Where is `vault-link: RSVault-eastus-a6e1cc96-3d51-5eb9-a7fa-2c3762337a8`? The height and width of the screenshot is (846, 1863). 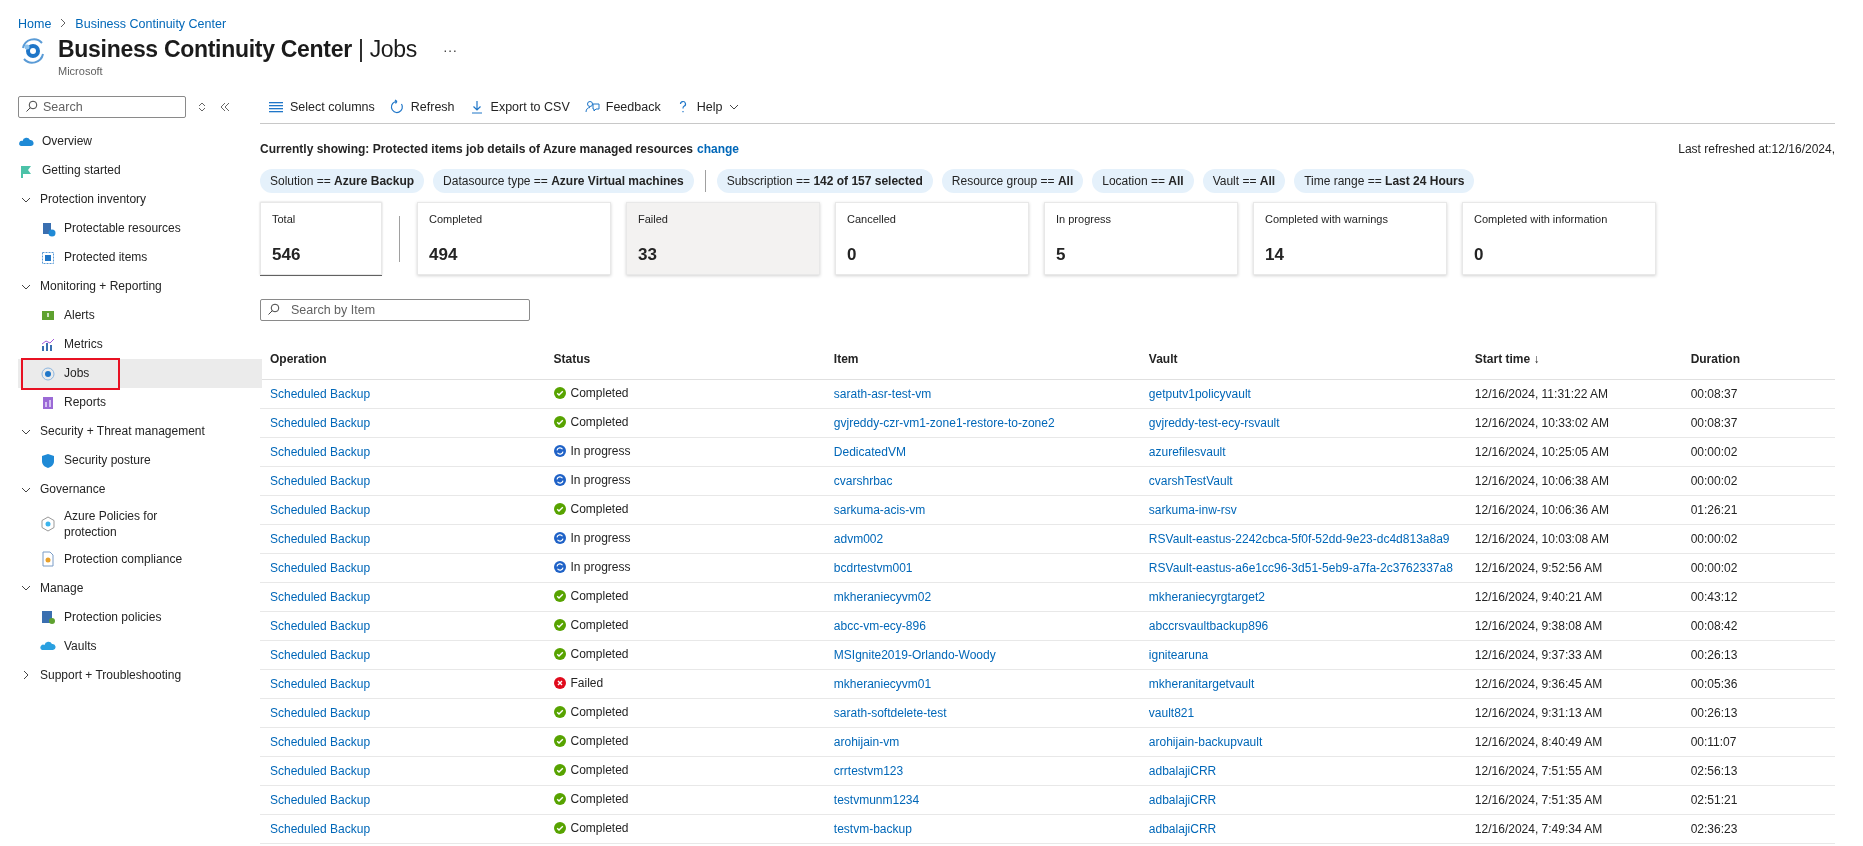
vault-link: RSVault-eastus-a6e1cc96-3d51-5eb9-a7fa-2c3762337a8 is located at coordinates (1300, 567).